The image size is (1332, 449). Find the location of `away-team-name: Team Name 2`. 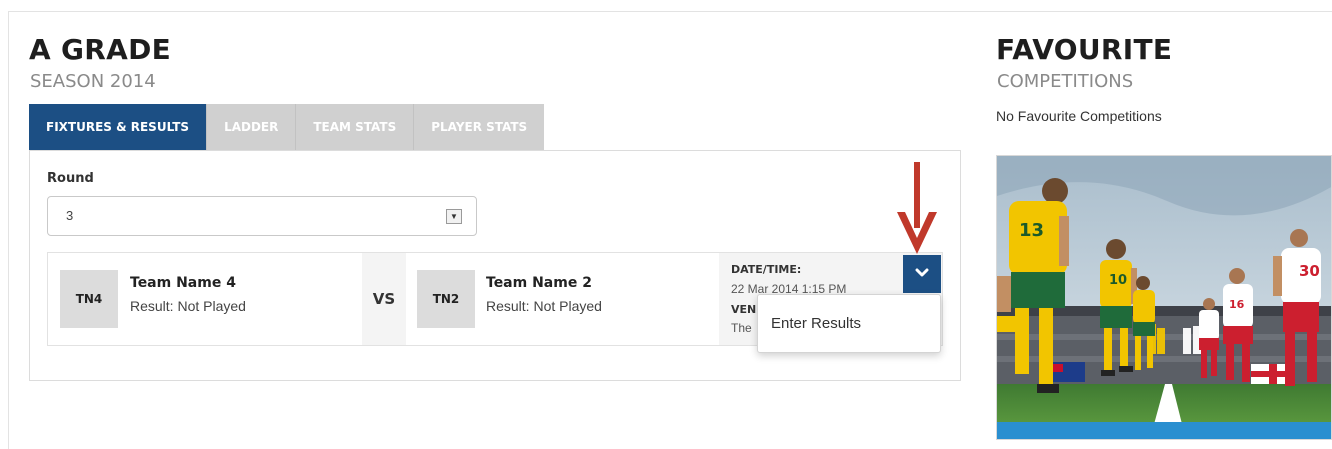

away-team-name: Team Name 2 is located at coordinates (539, 283).